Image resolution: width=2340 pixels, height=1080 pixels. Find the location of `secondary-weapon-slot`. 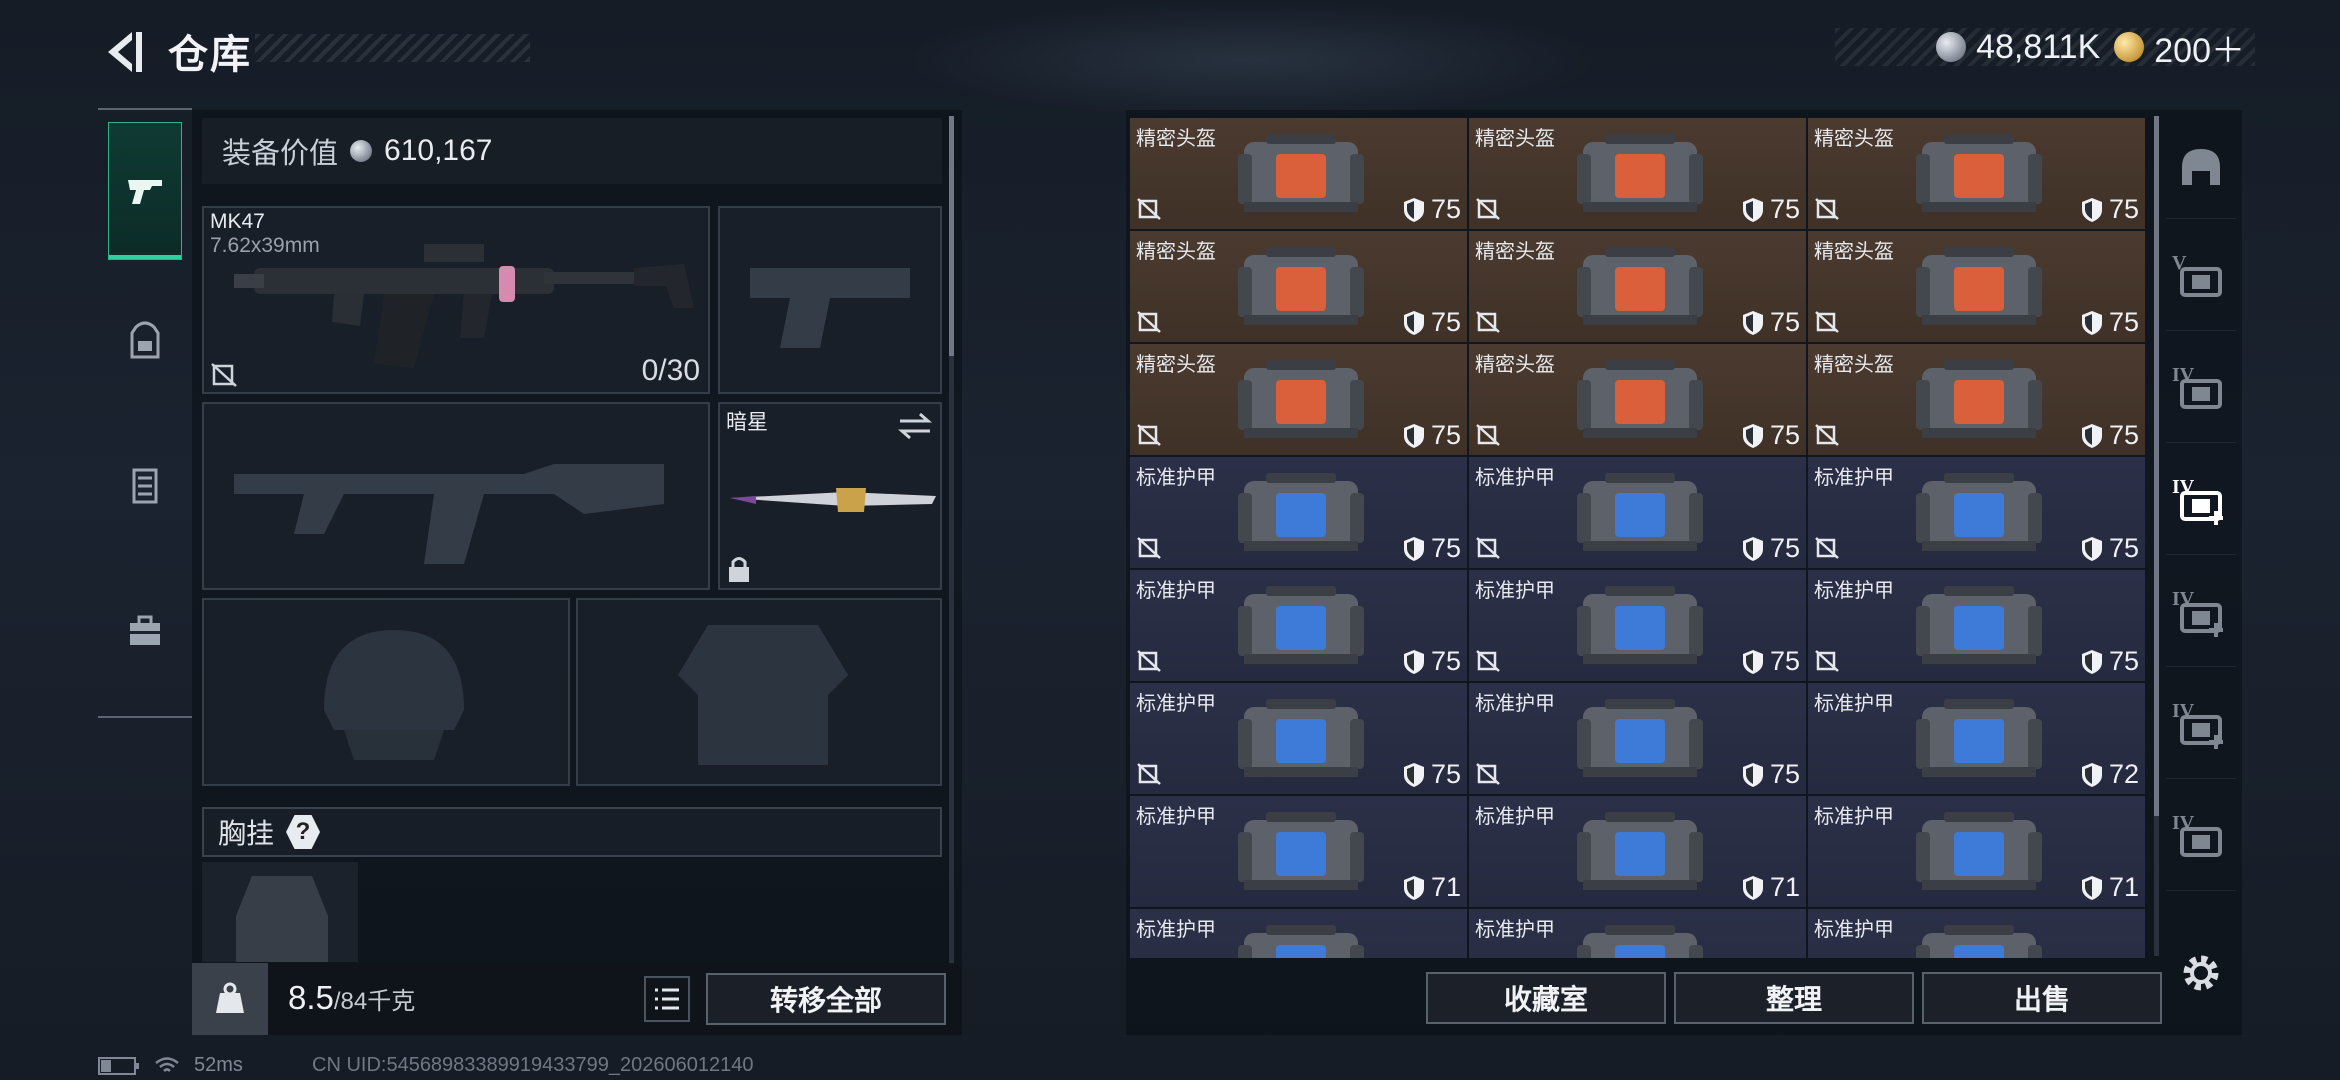

secondary-weapon-slot is located at coordinates (456, 496).